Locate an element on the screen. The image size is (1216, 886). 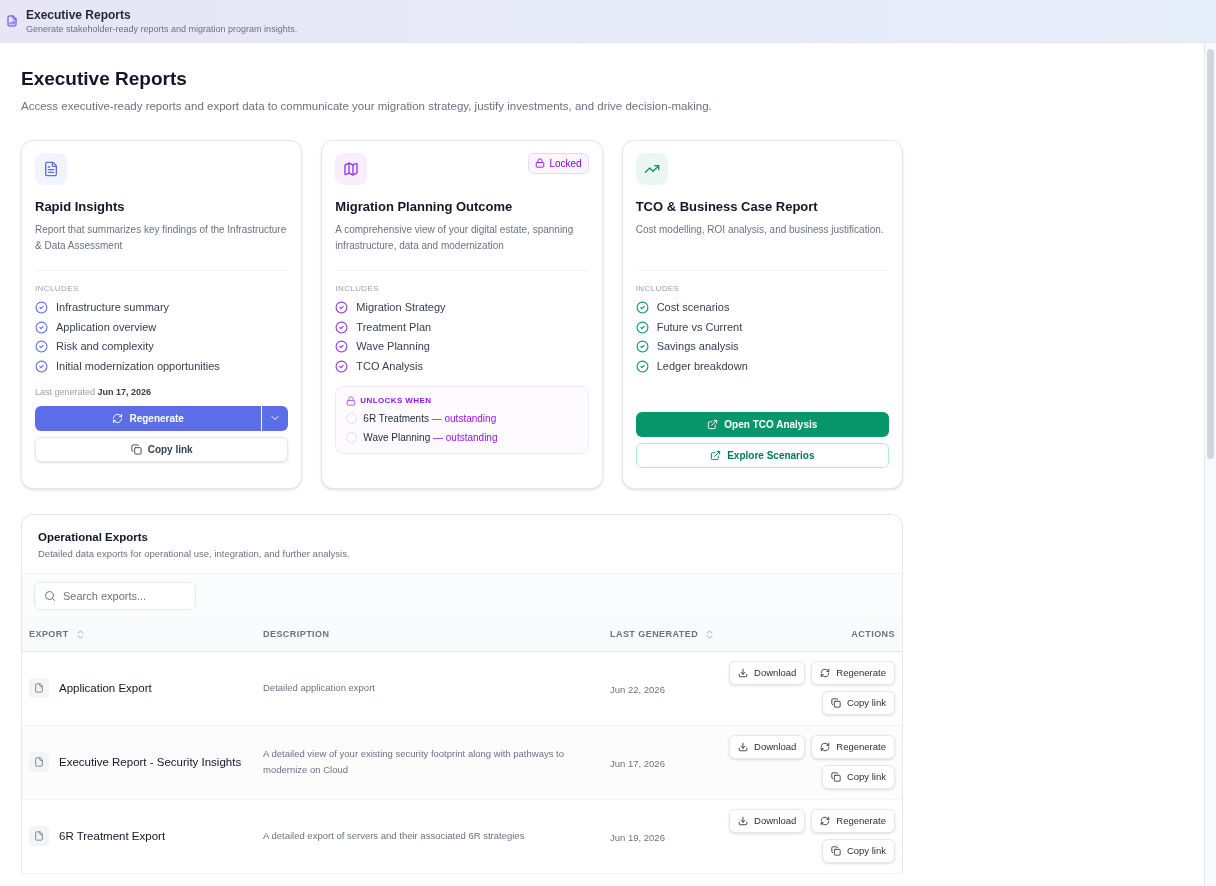
include-item: Infrastructure summary is located at coordinates (113, 308).